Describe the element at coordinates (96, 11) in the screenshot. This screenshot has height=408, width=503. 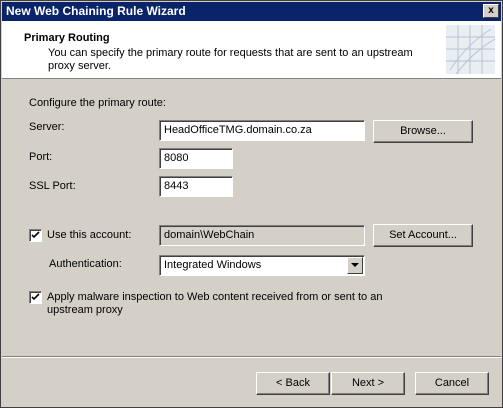
I see `window-title: New Web Chaining Rule Wizard` at that location.